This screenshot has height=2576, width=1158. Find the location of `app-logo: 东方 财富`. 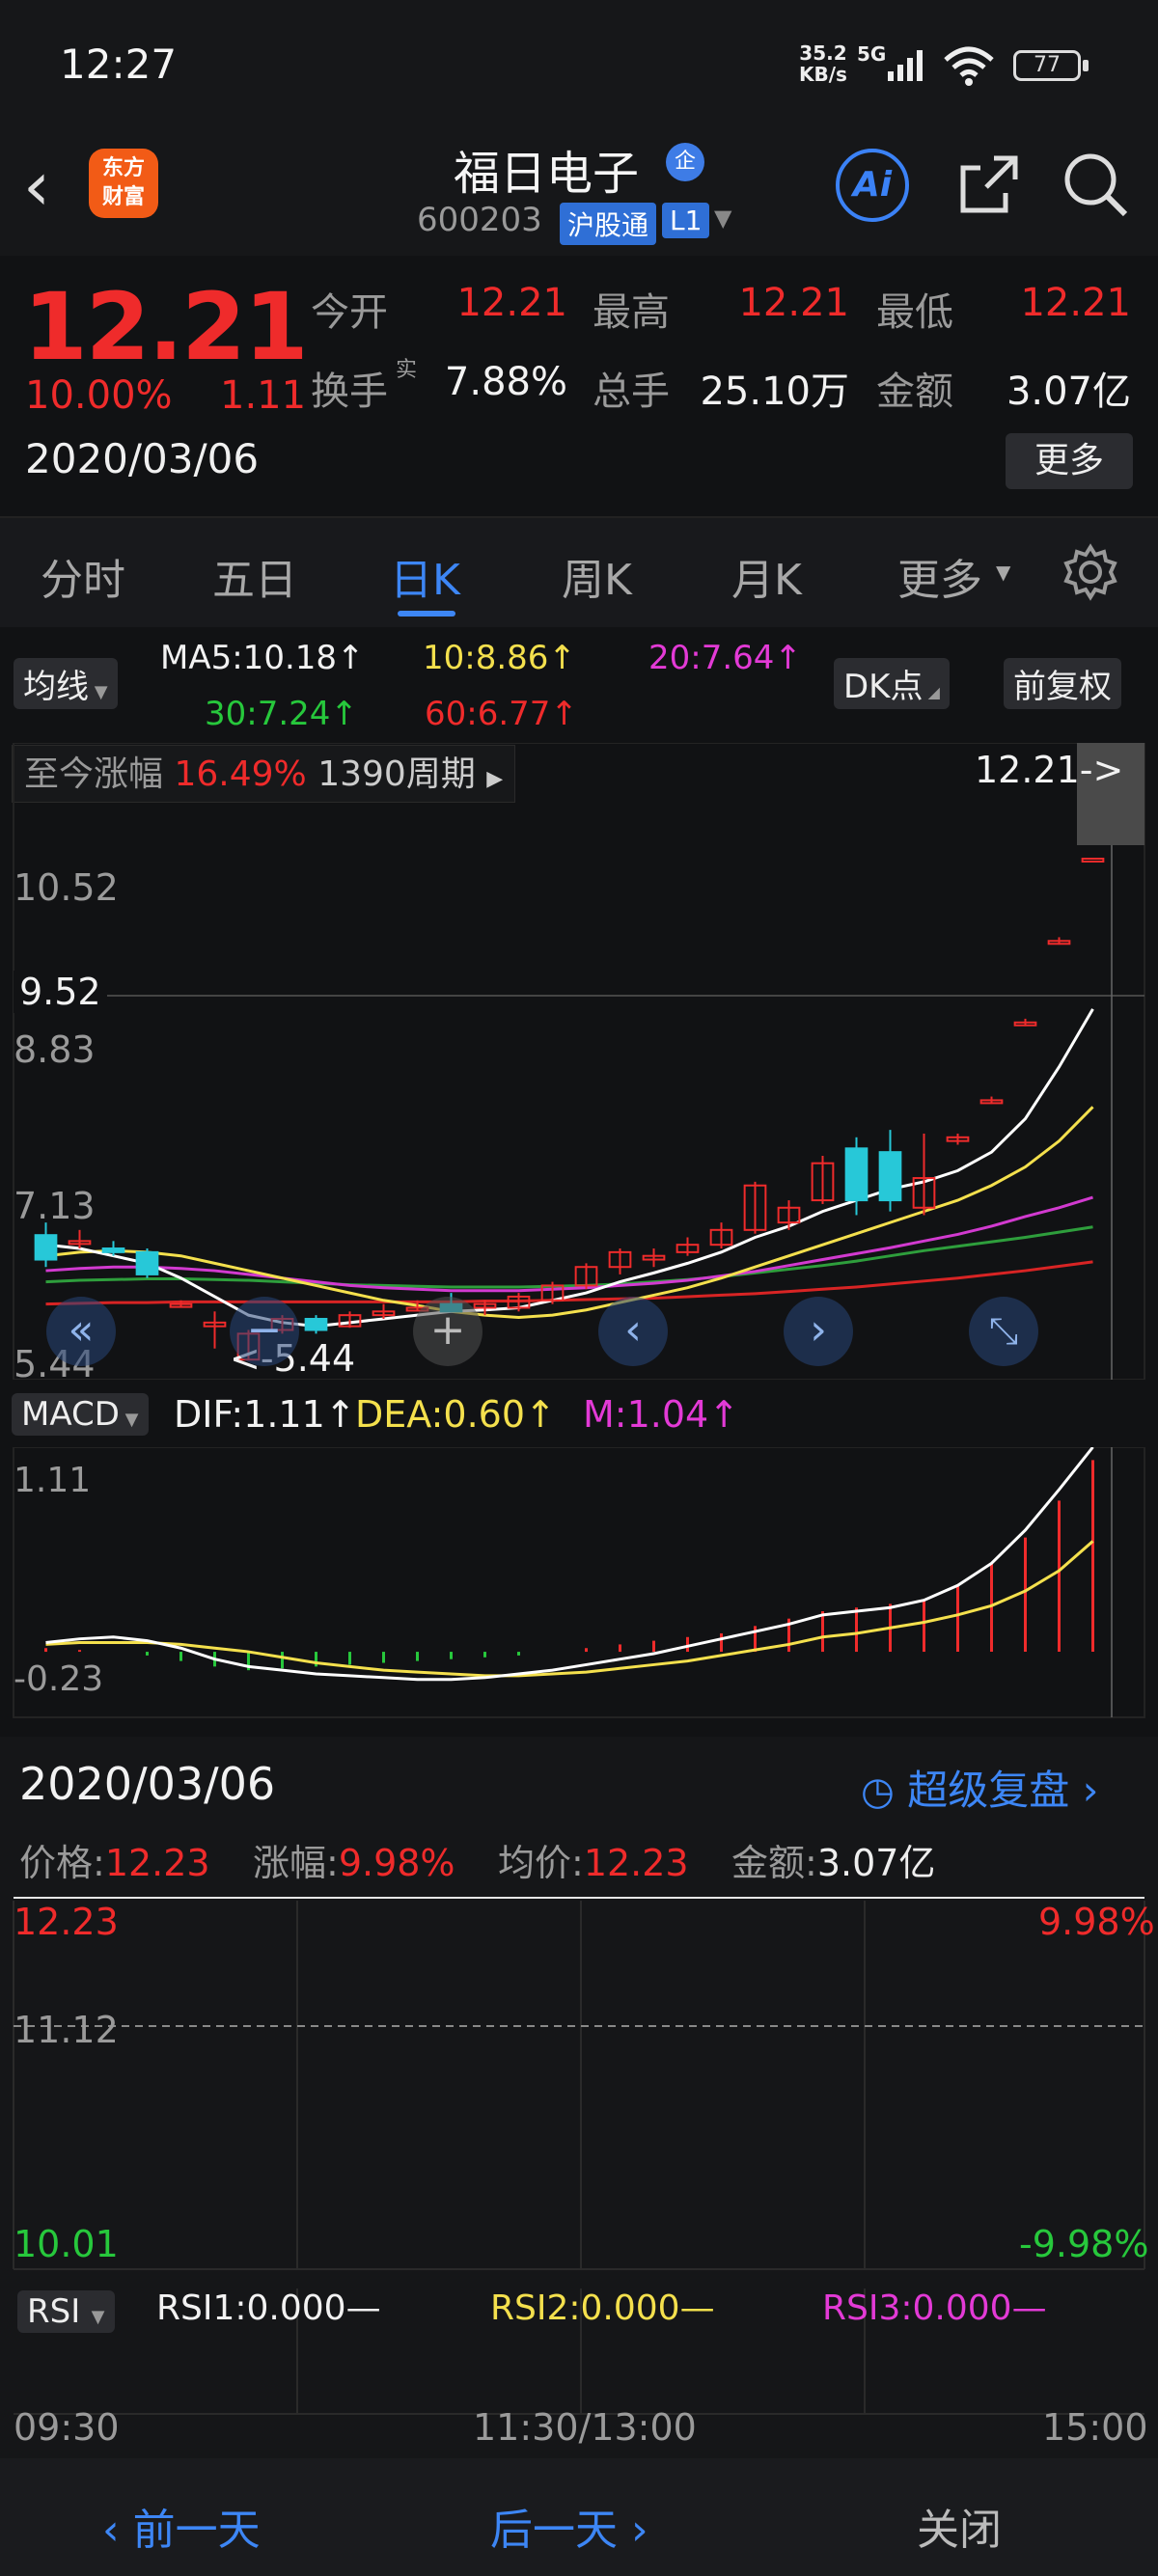

app-logo: 东方 财富 is located at coordinates (123, 184).